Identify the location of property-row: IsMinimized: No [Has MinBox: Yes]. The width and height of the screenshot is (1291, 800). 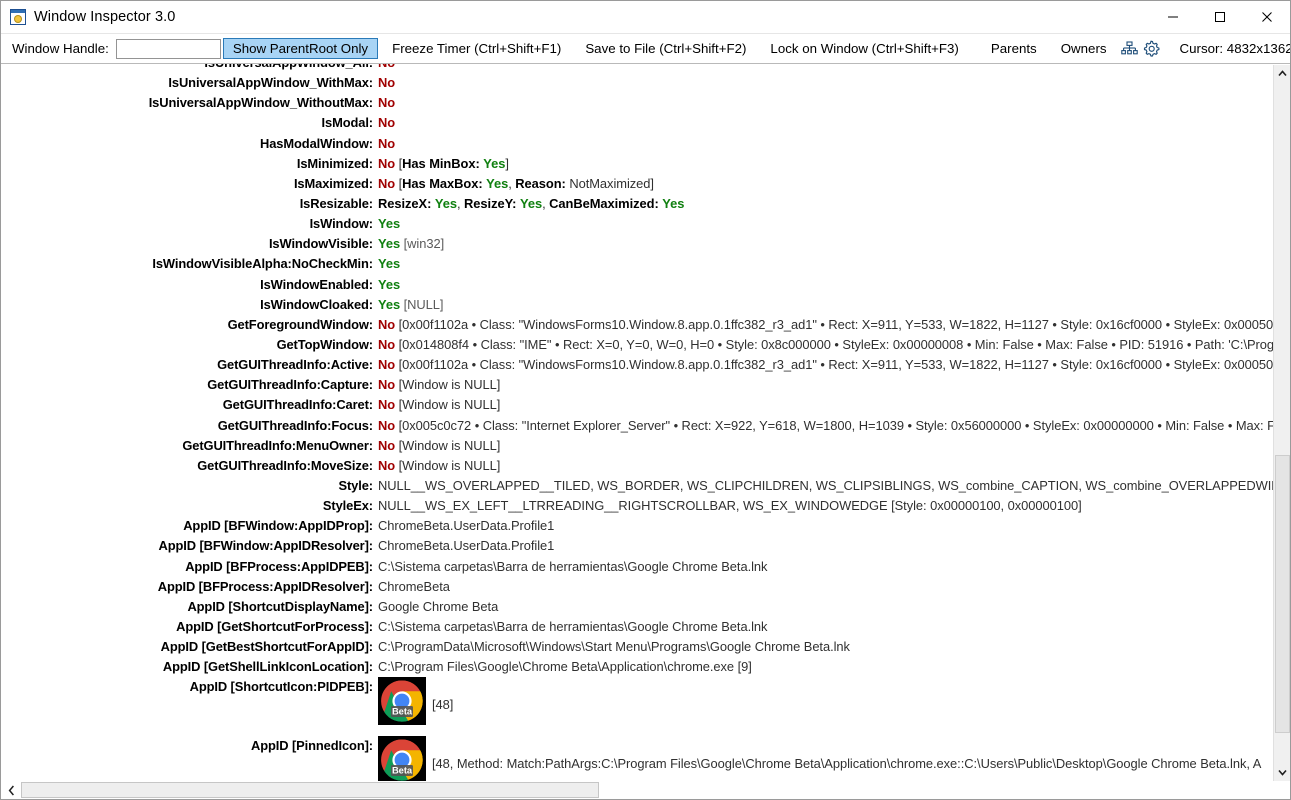
(645, 164).